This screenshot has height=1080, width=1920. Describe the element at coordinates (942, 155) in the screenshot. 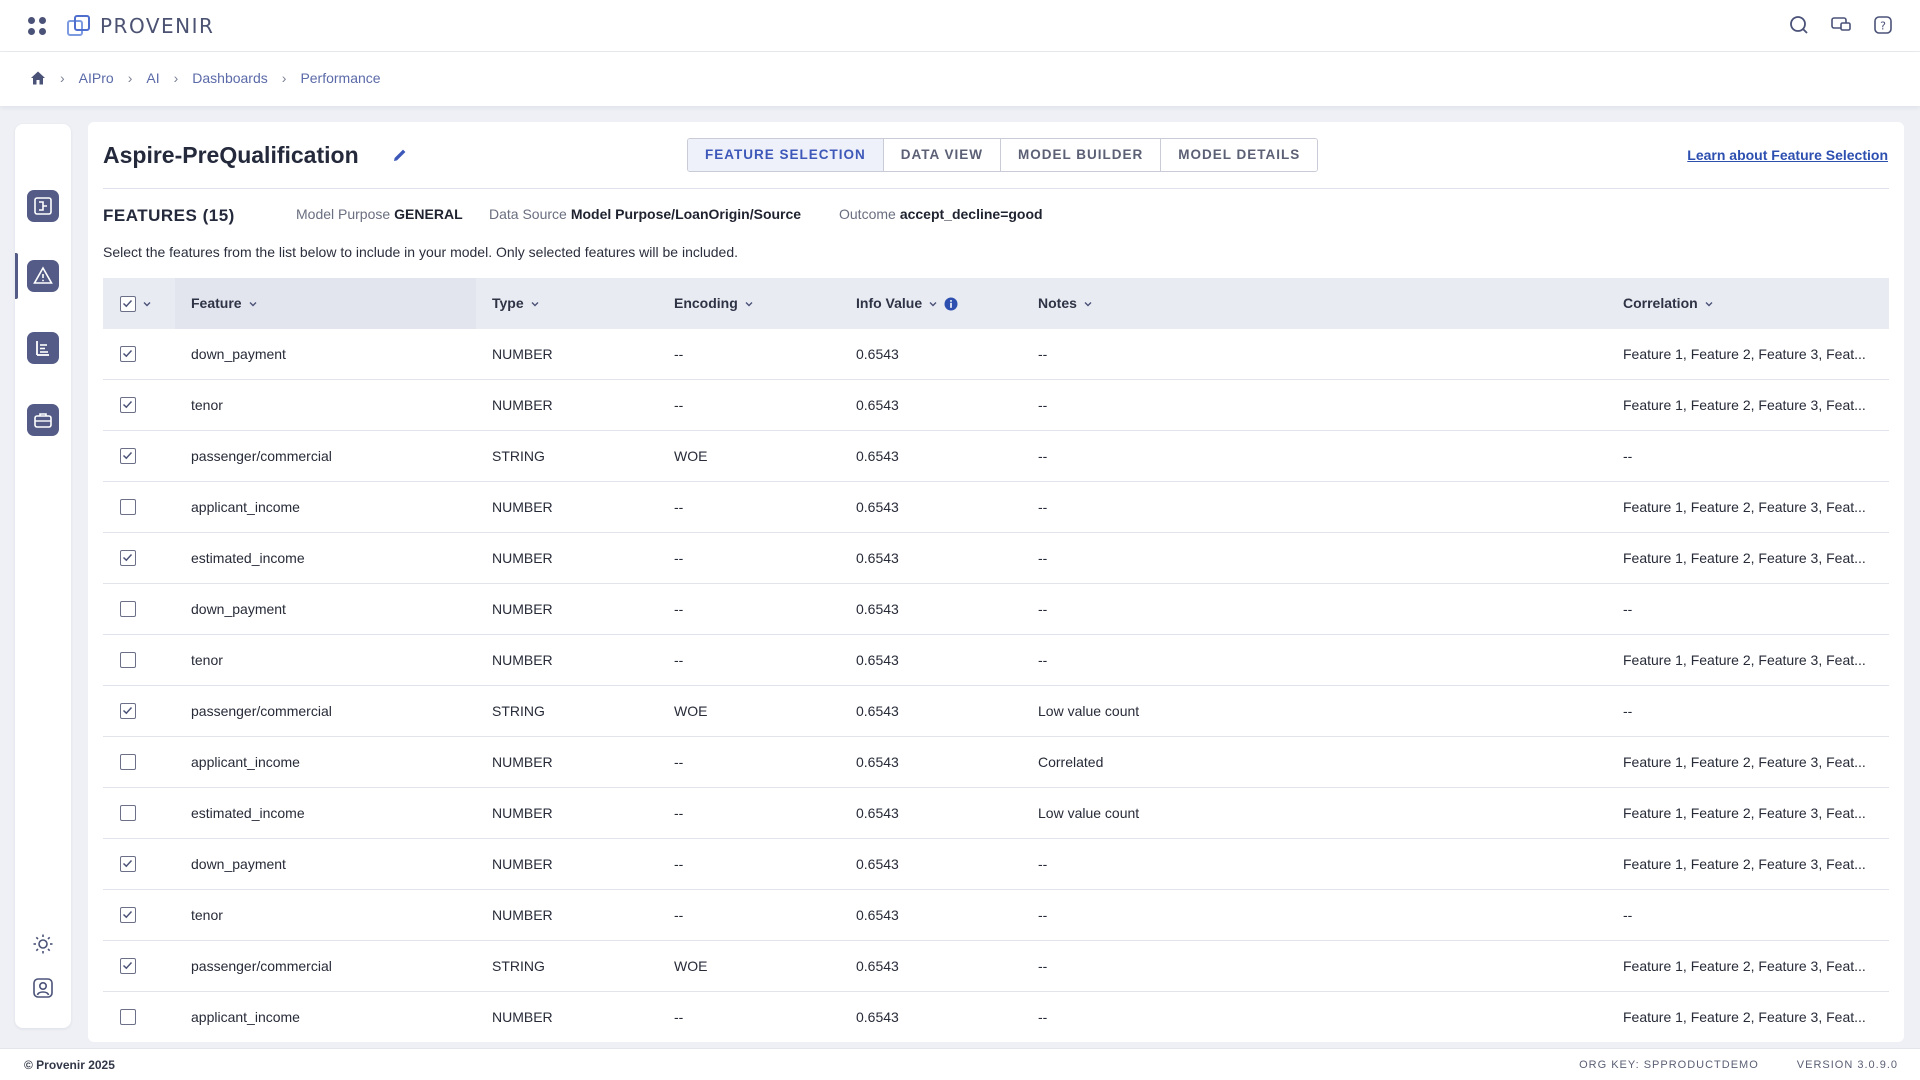

I see `tab-data-view: DATA VIEW` at that location.